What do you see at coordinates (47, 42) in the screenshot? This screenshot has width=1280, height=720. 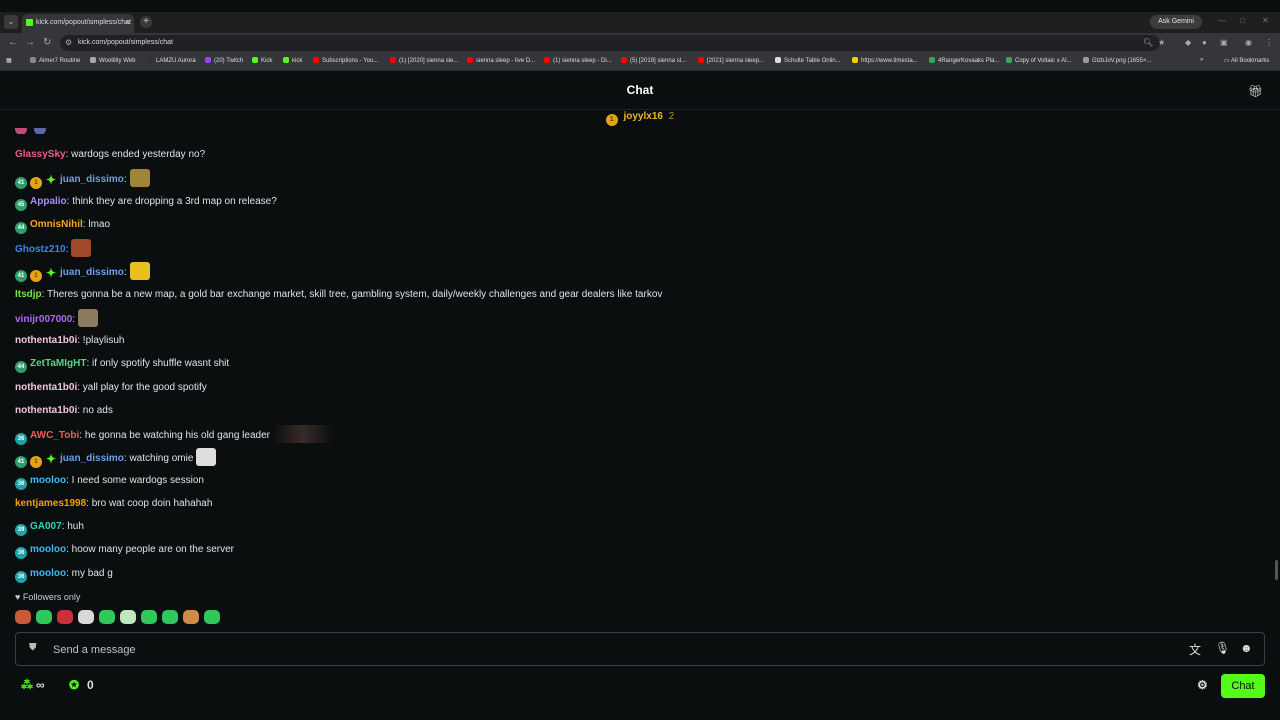 I see `reload-icon: ↻` at bounding box center [47, 42].